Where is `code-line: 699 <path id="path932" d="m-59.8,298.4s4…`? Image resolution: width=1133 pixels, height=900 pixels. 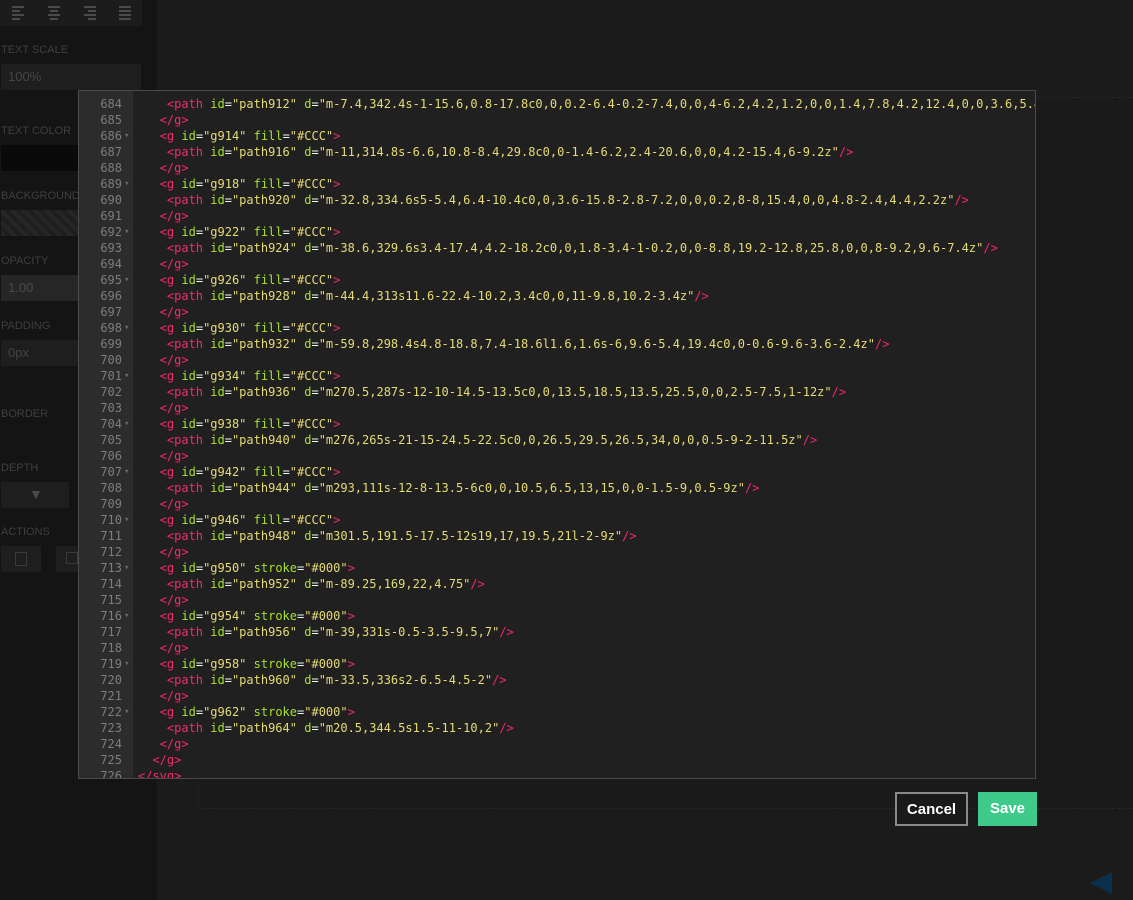
code-line: 699 <path id="path932" d="m-59.8,298.4s4… is located at coordinates (557, 344).